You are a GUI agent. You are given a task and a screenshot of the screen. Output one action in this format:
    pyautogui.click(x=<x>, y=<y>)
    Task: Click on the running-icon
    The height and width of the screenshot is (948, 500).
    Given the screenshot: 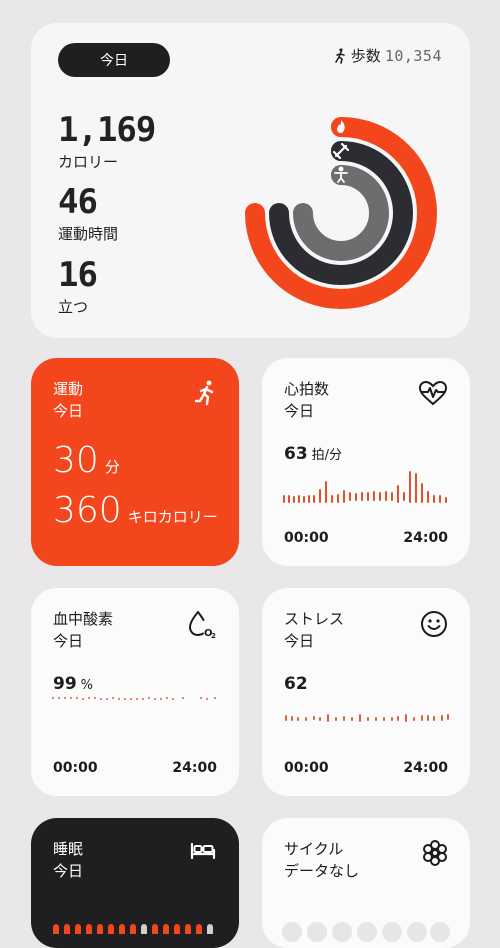 What is the action you would take?
    pyautogui.click(x=204, y=393)
    